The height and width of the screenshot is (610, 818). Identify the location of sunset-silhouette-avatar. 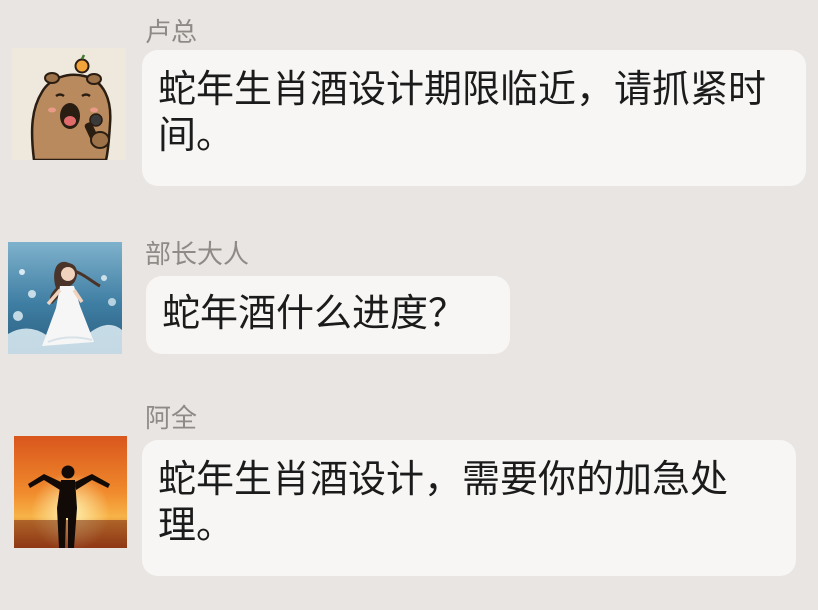
(70, 492).